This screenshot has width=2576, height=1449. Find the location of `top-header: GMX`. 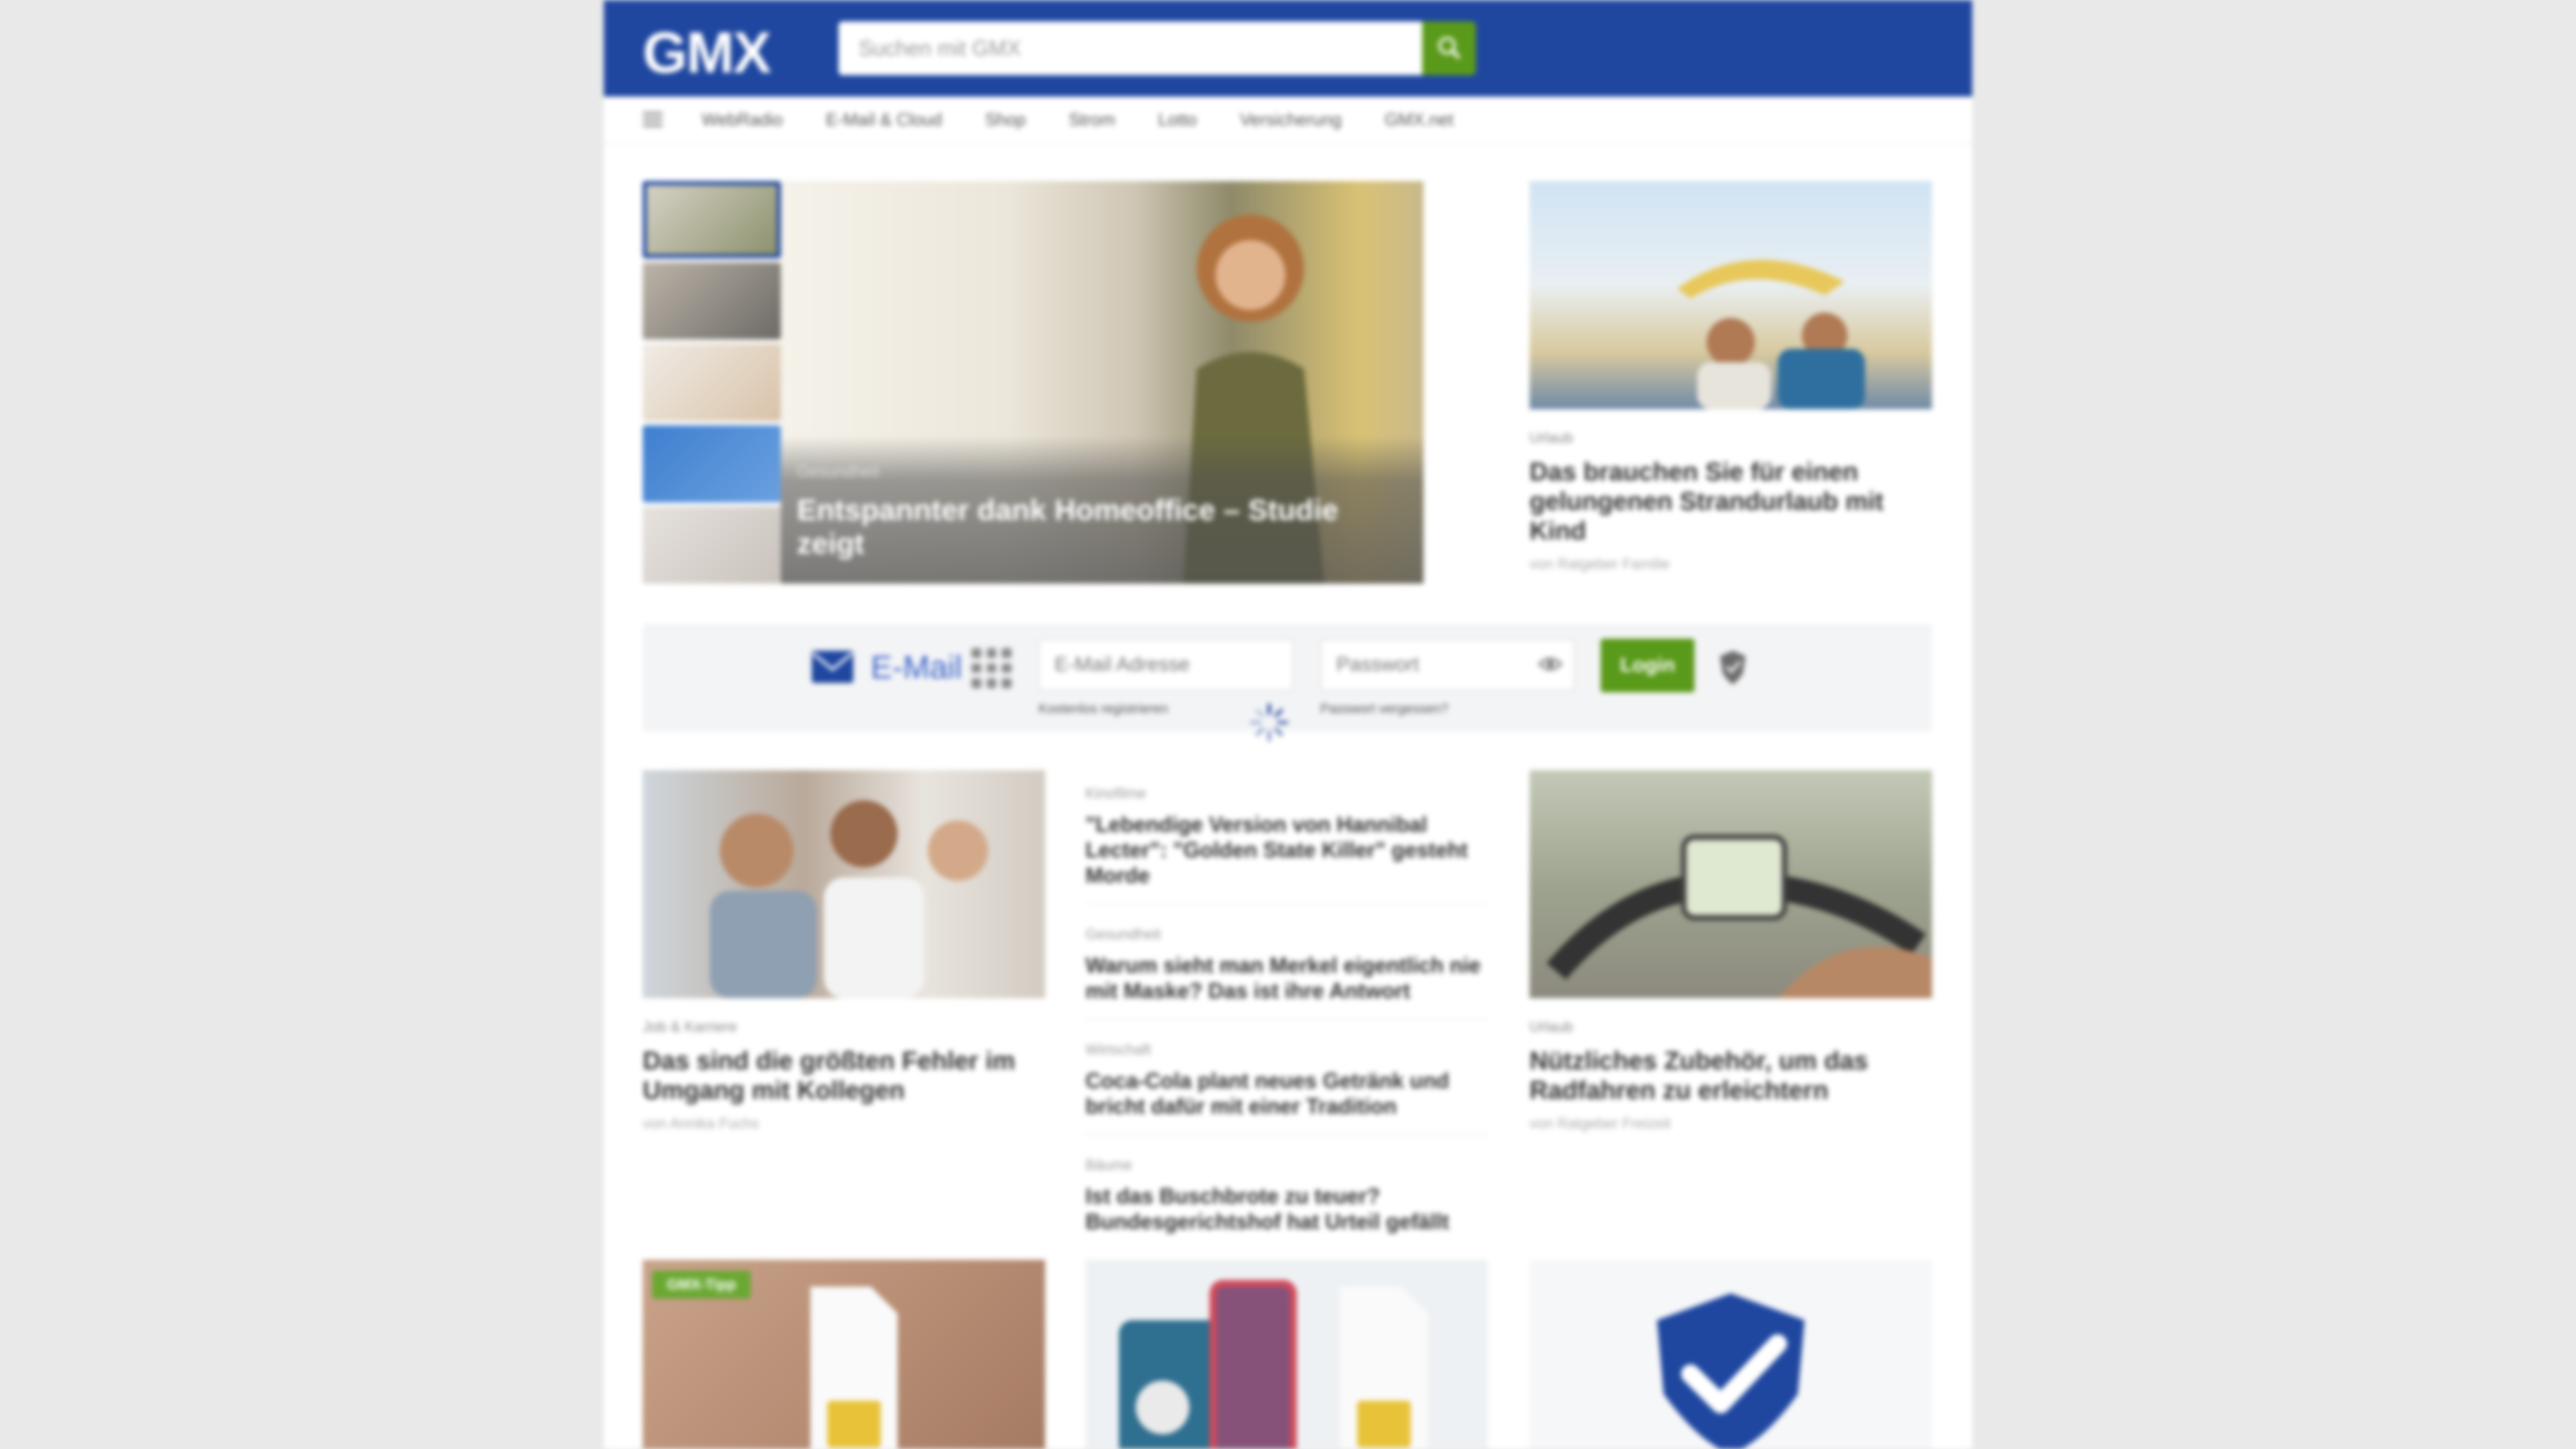

top-header: GMX is located at coordinates (1288, 48).